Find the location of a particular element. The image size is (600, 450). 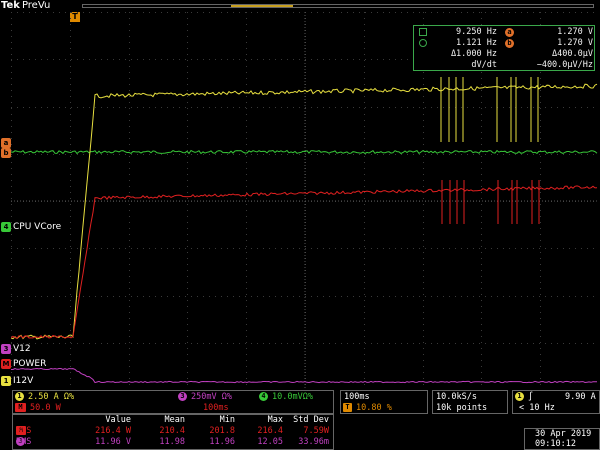

ch3-scale: 250mV is located at coordinates (204, 397).